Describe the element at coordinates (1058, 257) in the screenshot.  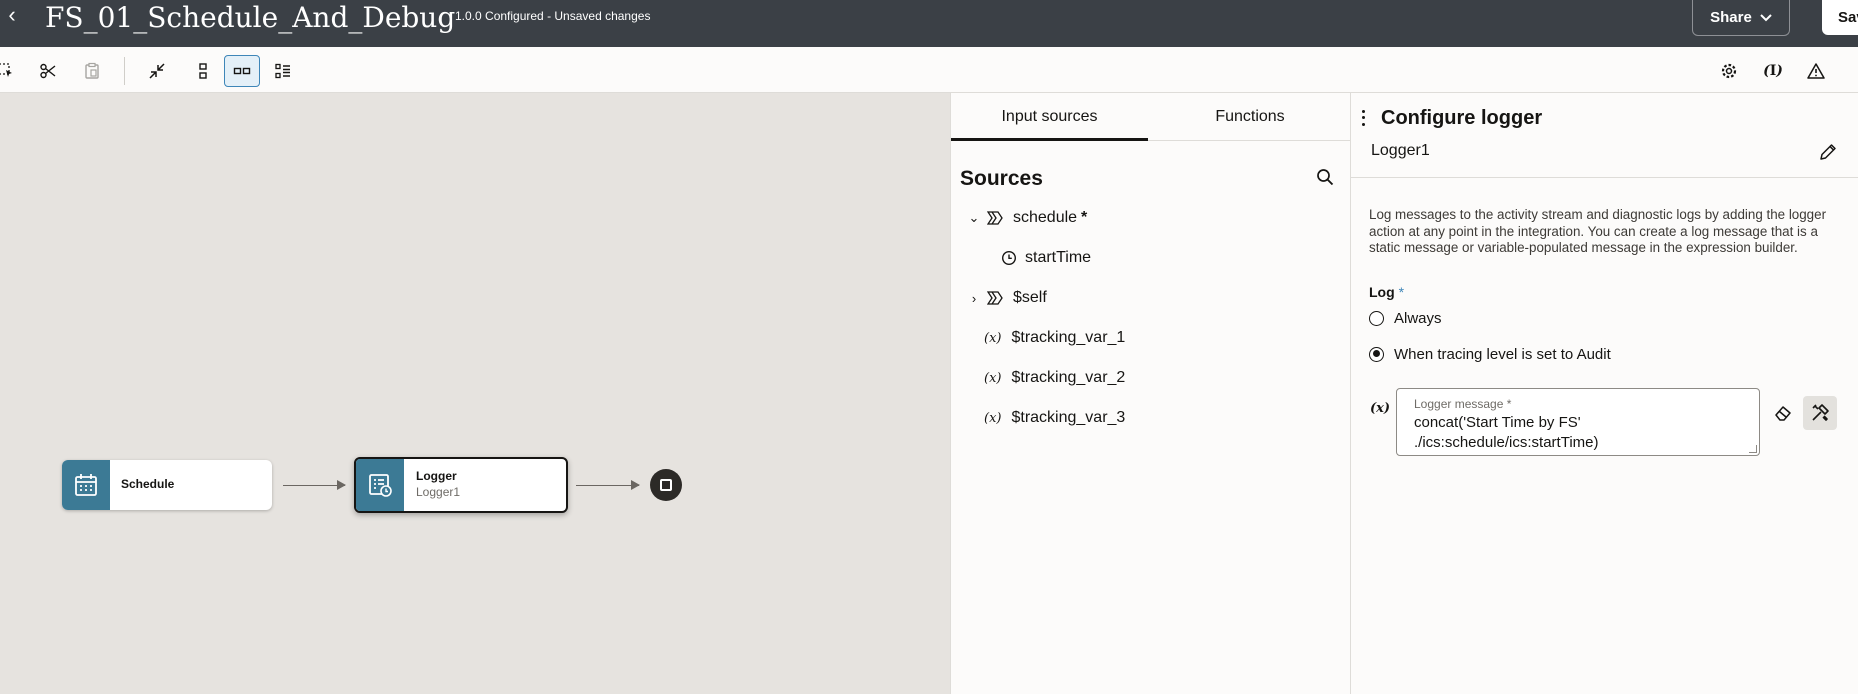
I see `tree-item-label: startTime` at that location.